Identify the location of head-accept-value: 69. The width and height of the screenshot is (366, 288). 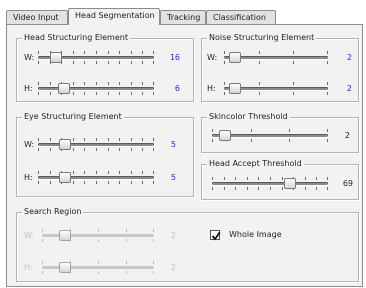
(347, 183).